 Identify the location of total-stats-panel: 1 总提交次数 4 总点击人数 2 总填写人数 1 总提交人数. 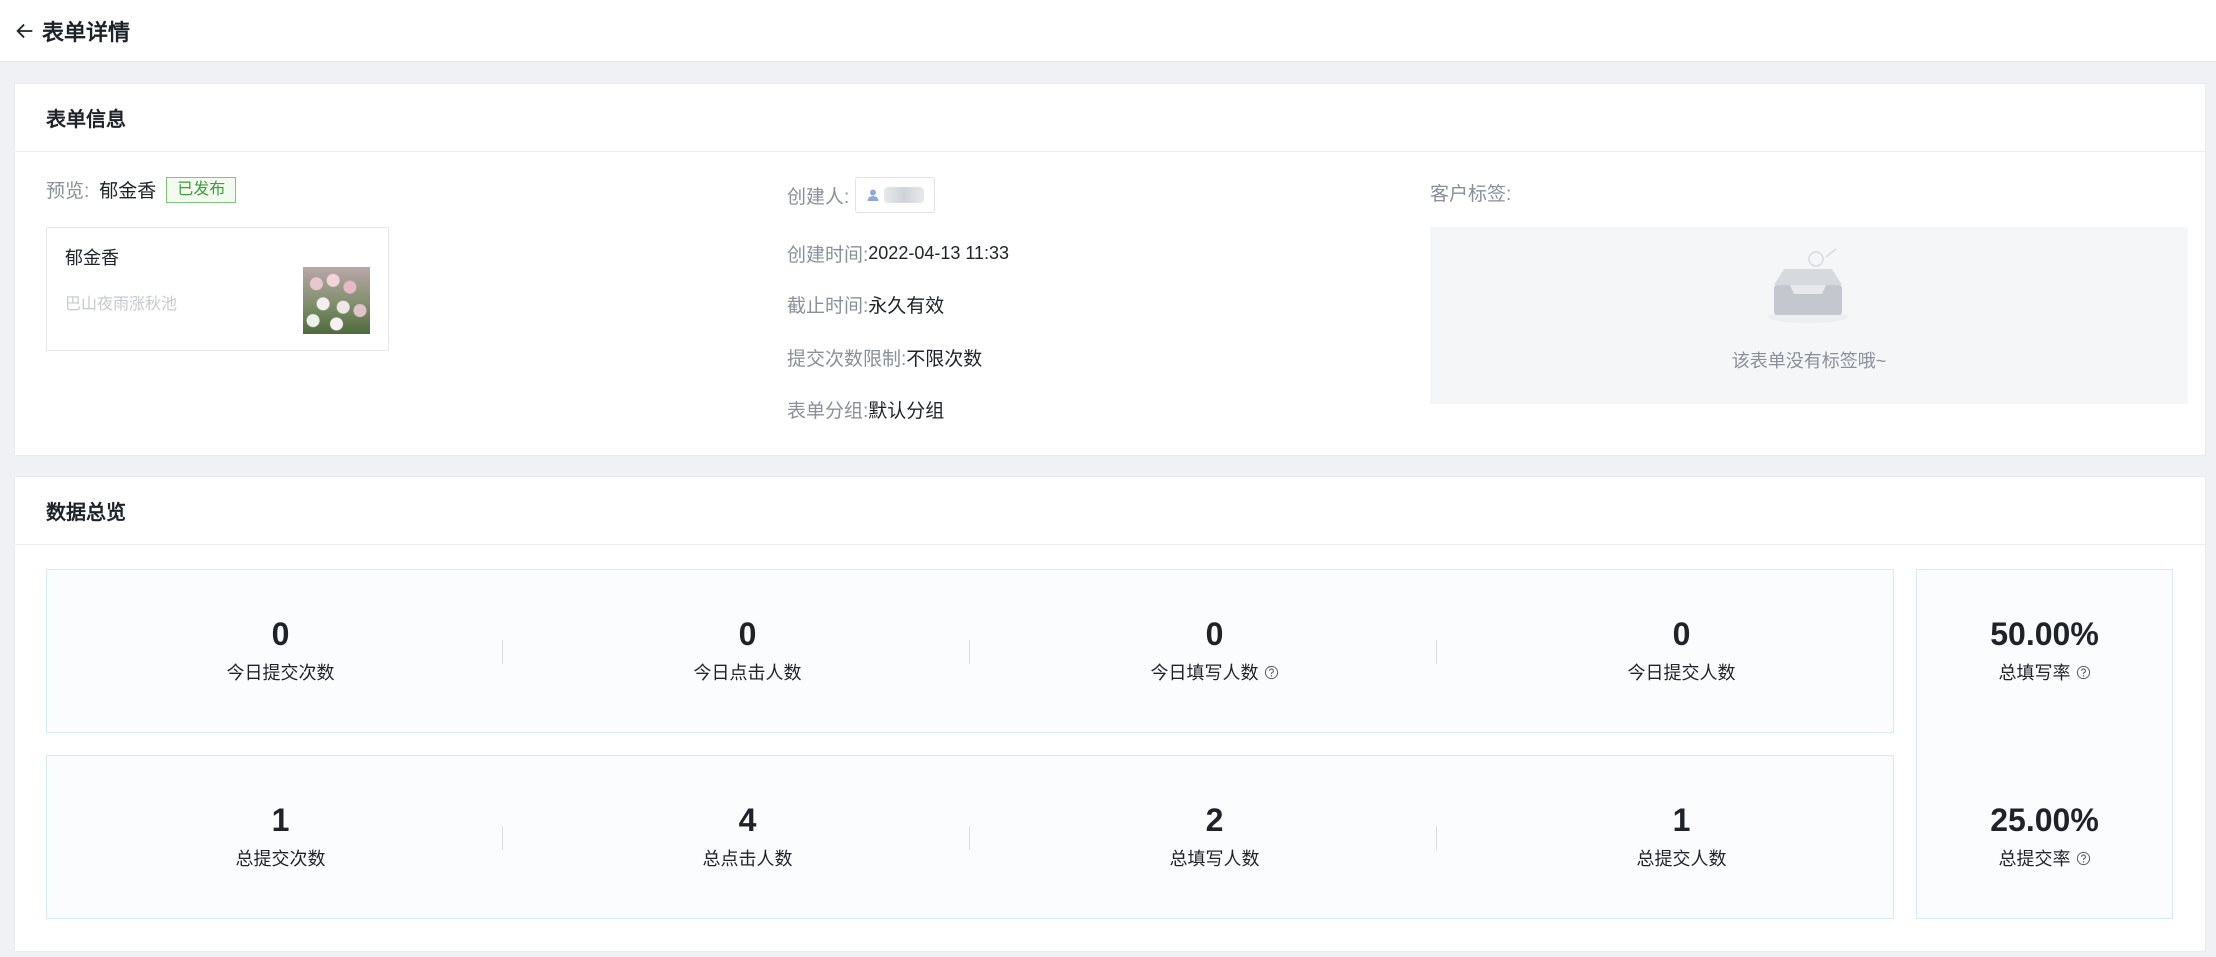
(970, 837).